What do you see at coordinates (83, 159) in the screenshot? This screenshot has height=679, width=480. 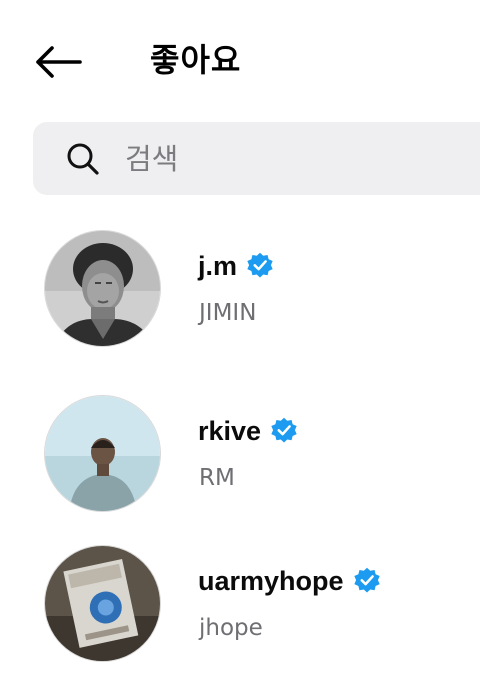 I see `search-icon` at bounding box center [83, 159].